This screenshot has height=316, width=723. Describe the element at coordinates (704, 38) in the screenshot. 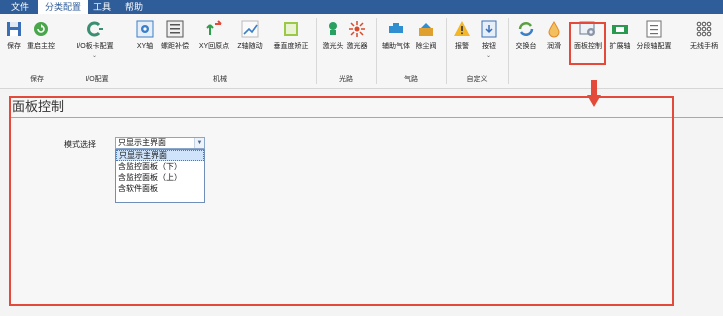

I see `wireless-handle-button: 无线手柄` at that location.